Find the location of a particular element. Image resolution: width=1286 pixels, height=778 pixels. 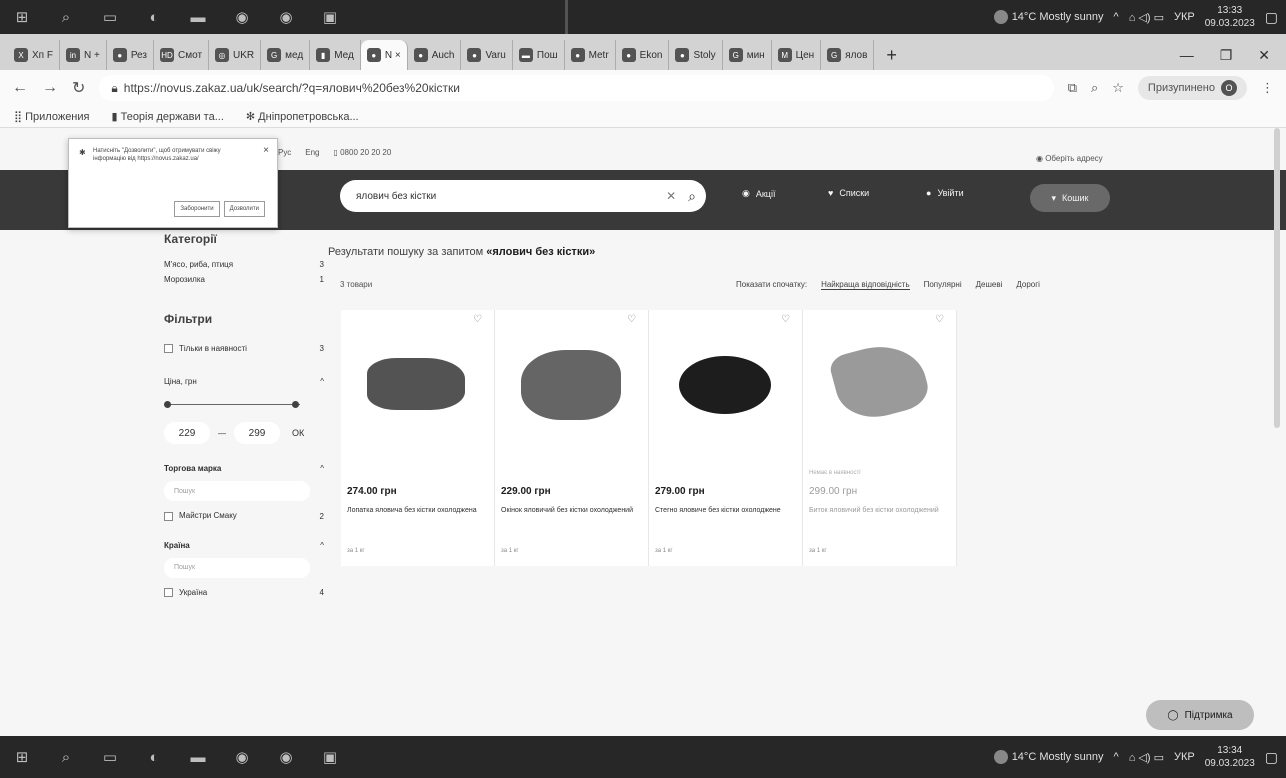

in-stock-filter: Тільки в наявності 3 is located at coordinates (244, 349).